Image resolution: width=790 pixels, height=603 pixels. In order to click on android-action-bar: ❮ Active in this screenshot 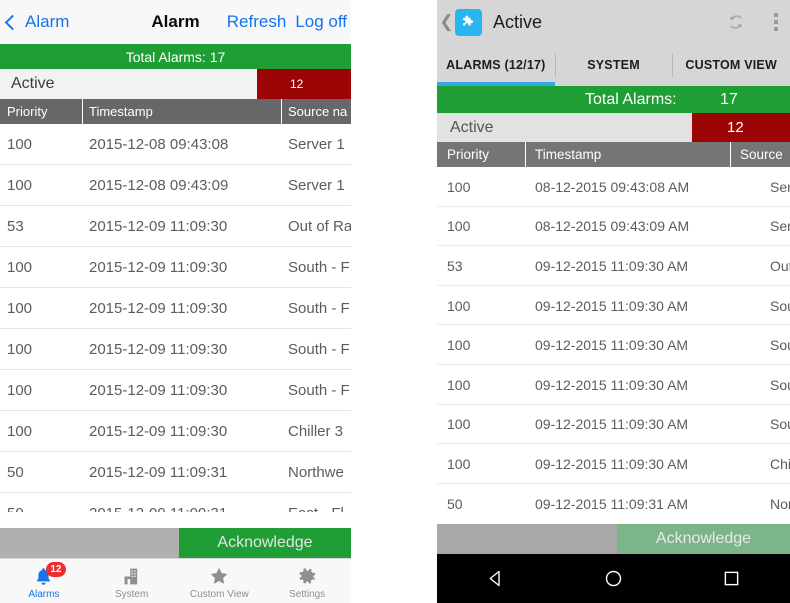, I will do `click(613, 22)`.